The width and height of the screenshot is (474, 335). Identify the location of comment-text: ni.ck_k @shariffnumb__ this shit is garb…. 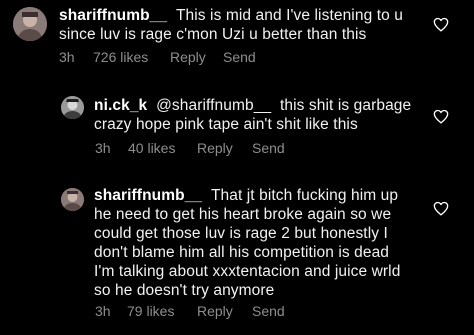
(264, 115).